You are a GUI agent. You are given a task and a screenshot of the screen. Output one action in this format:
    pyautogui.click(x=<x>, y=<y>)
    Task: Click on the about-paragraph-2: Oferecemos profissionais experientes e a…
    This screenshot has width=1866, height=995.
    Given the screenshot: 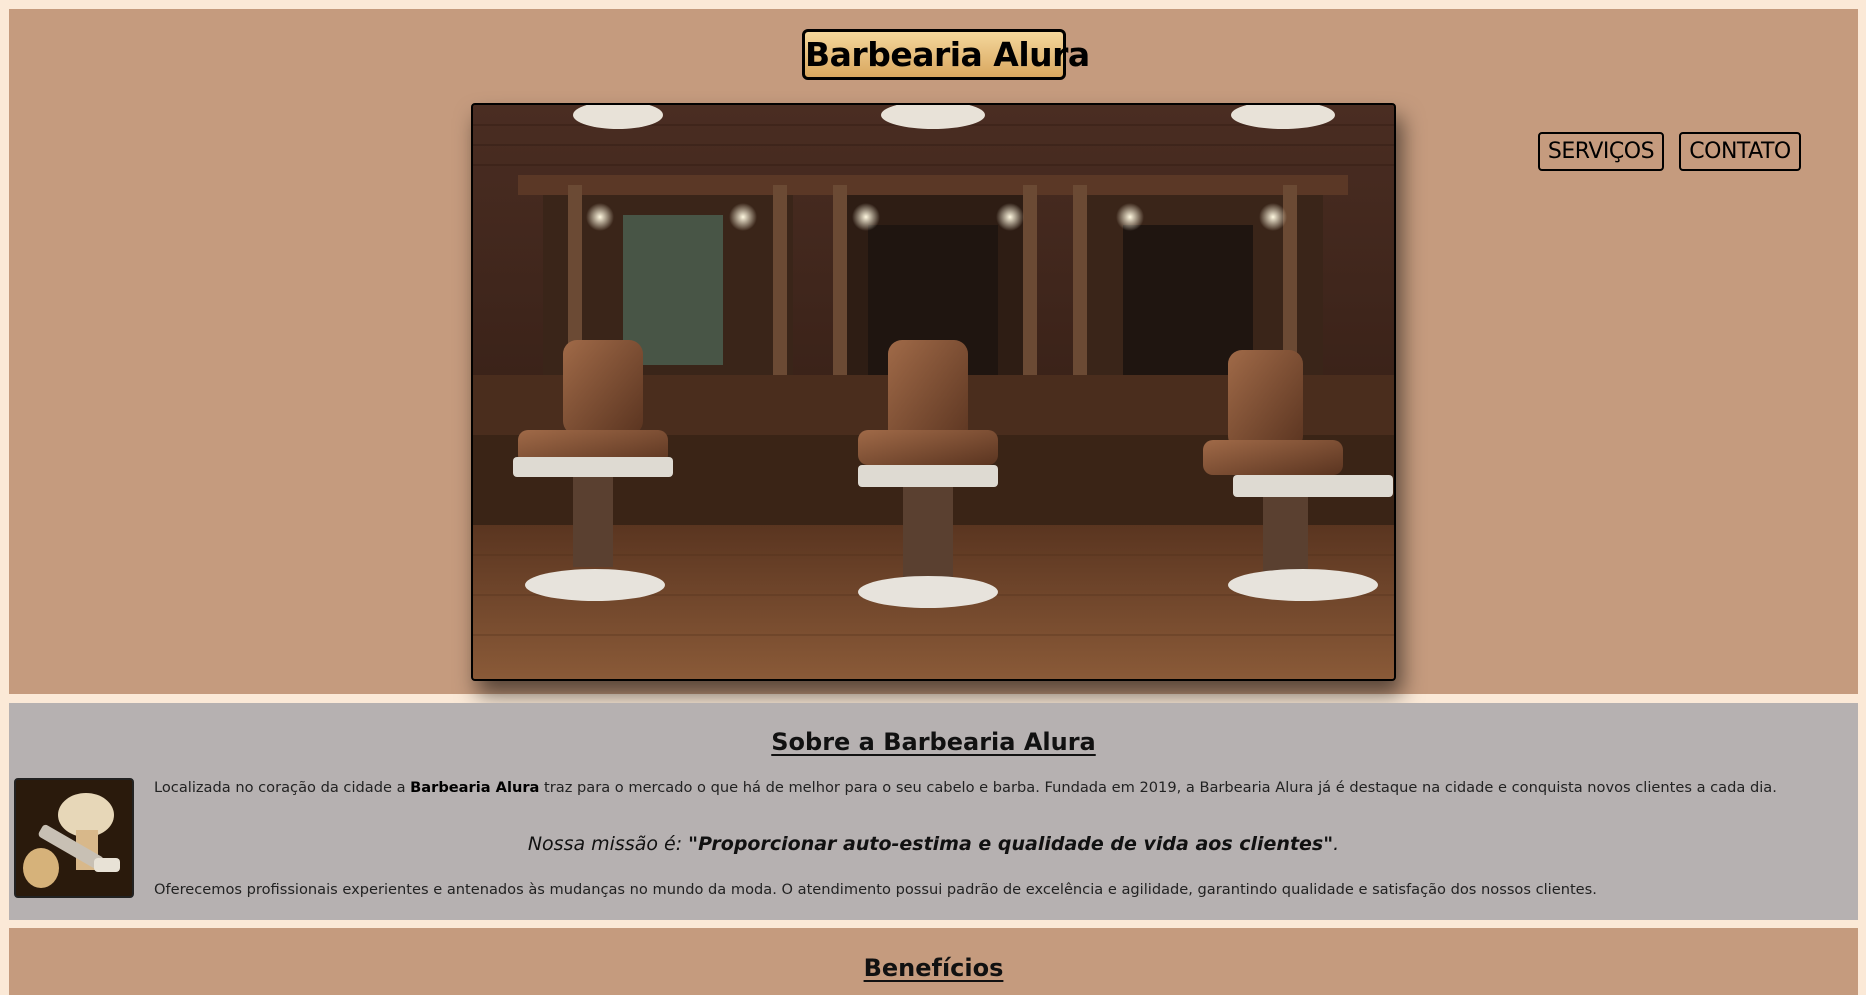 What is the action you would take?
    pyautogui.click(x=875, y=889)
    